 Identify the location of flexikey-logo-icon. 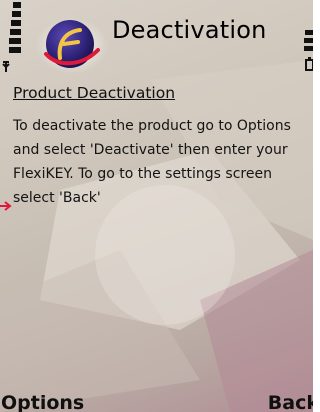
(72, 46).